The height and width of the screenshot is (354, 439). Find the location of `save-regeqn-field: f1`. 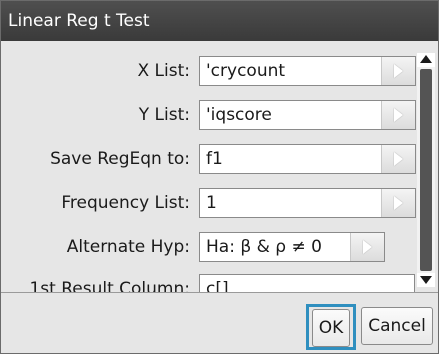

save-regeqn-field: f1 is located at coordinates (307, 159).